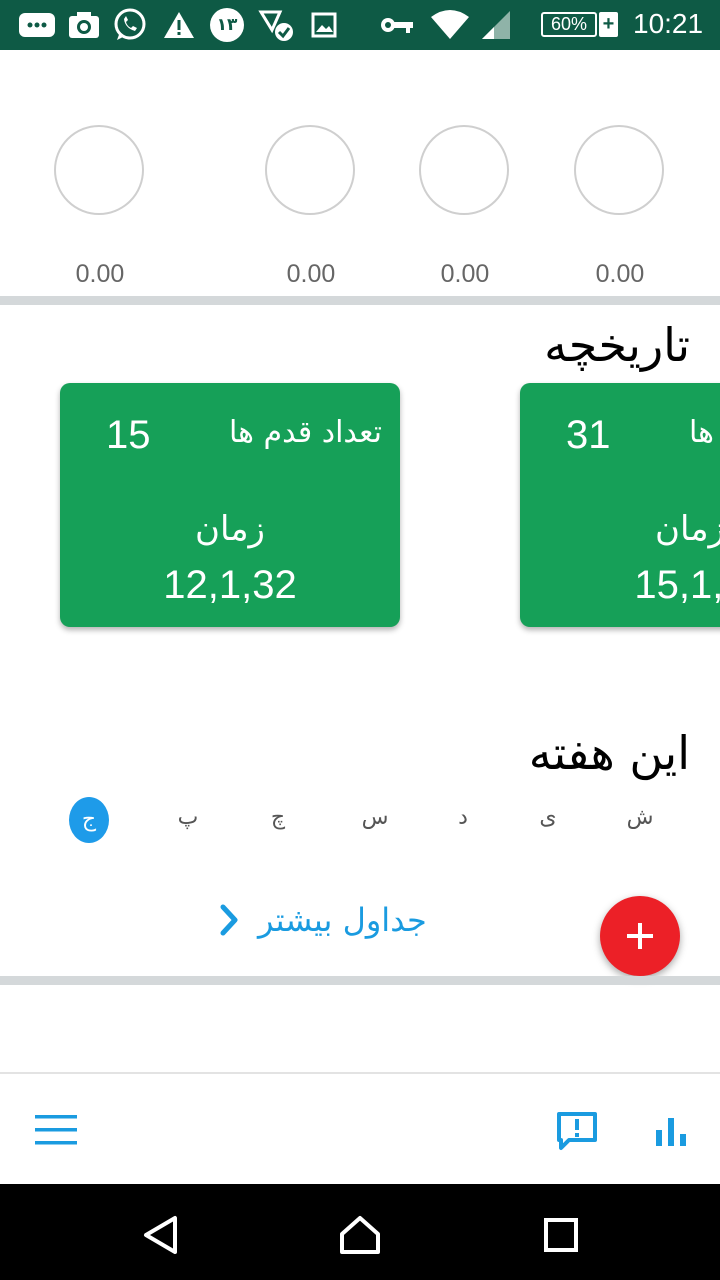  I want to click on weekday: ی, so click(548, 818).